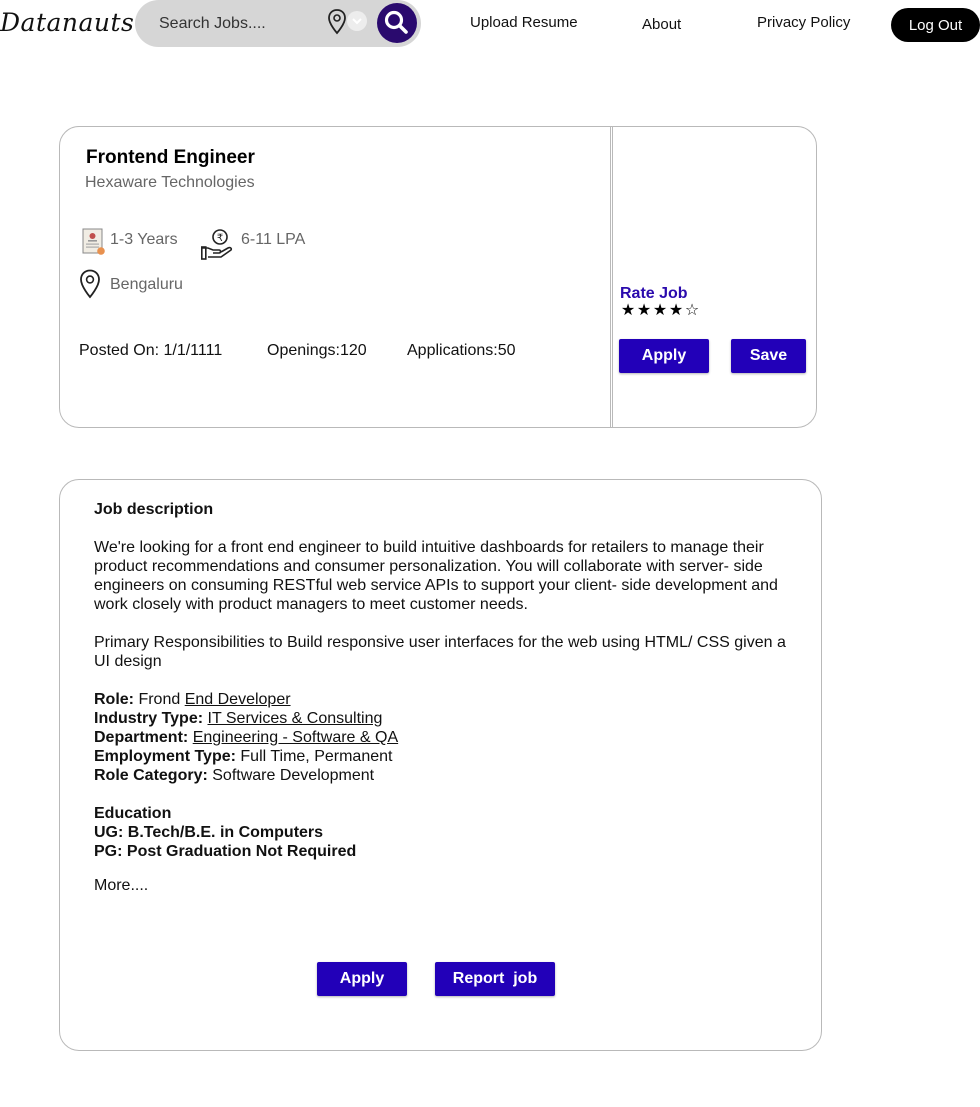 This screenshot has height=1107, width=980. I want to click on chevron-down-icon, so click(357, 21).